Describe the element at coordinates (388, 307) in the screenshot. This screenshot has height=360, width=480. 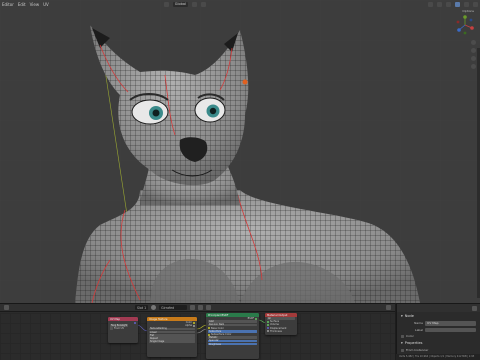
I see `pin-icon` at that location.